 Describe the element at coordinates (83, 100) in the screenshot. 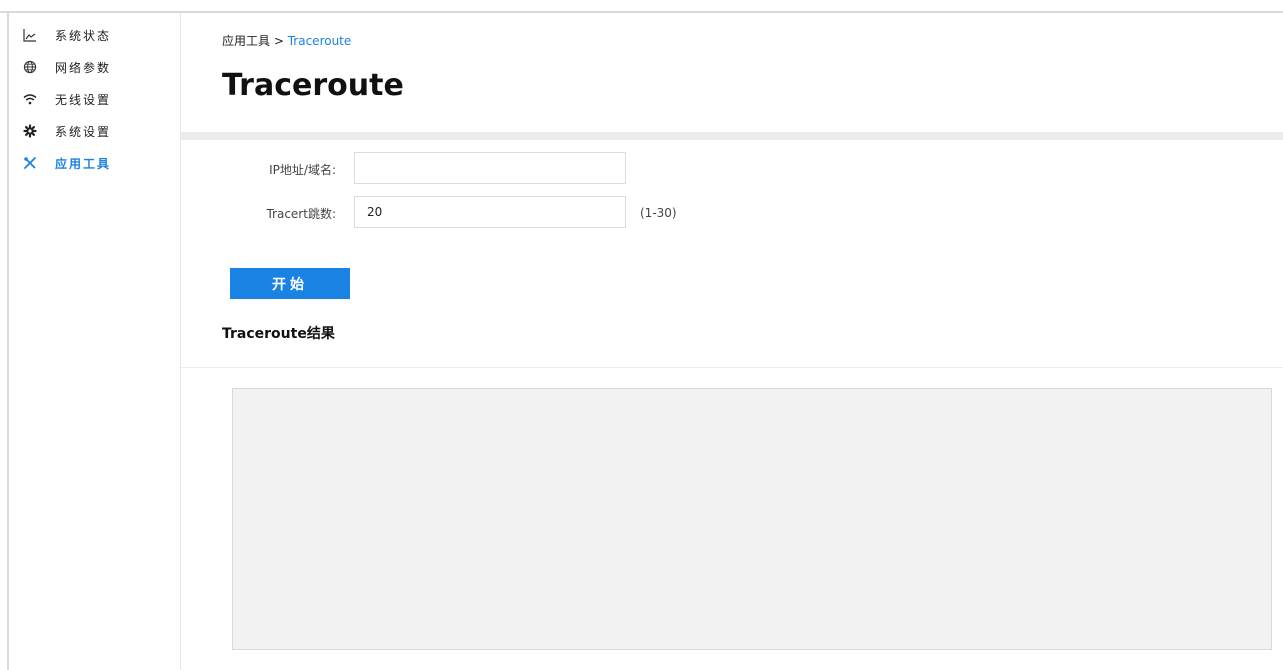

I see `sidebar-item-label: 无线设置` at that location.